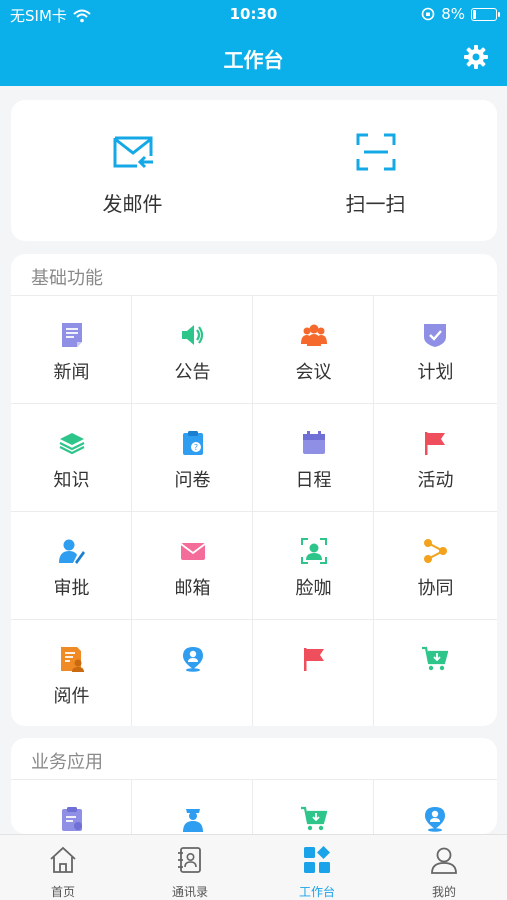 The height and width of the screenshot is (900, 507). I want to click on grid-item-schedule: 日程, so click(313, 458).